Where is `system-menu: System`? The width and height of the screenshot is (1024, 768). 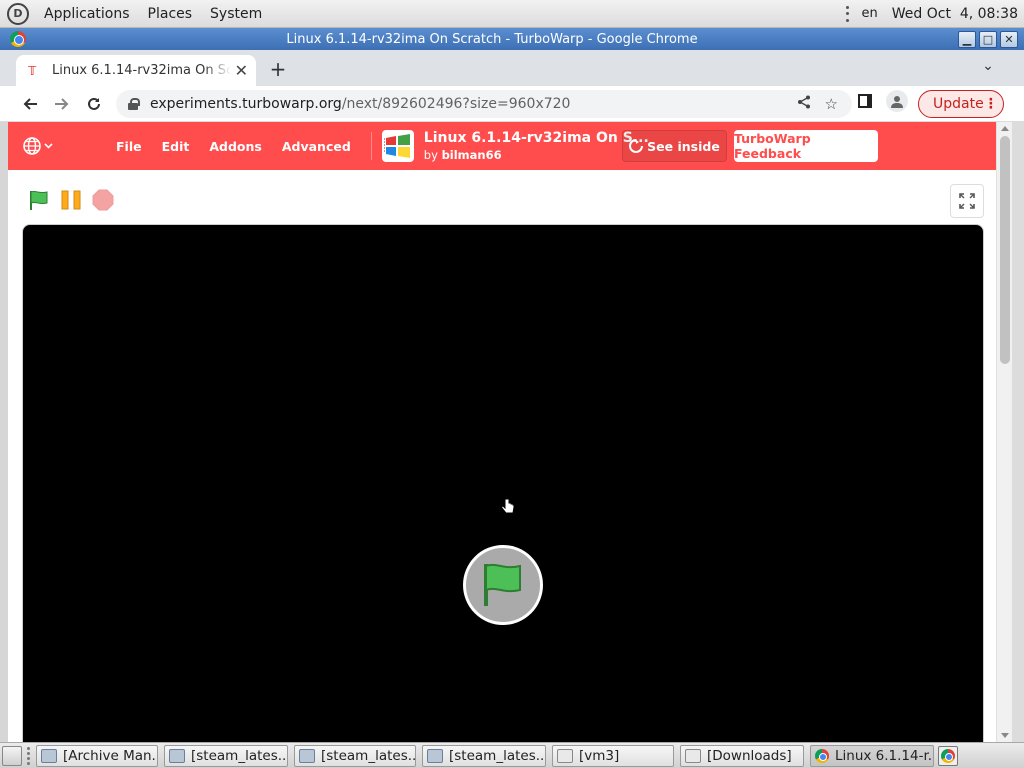 system-menu: System is located at coordinates (236, 14).